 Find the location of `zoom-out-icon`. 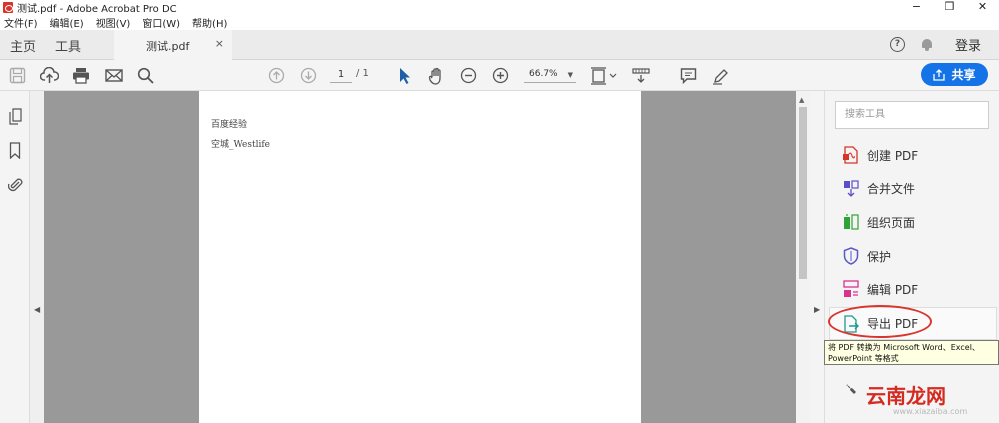

zoom-out-icon is located at coordinates (468, 75).